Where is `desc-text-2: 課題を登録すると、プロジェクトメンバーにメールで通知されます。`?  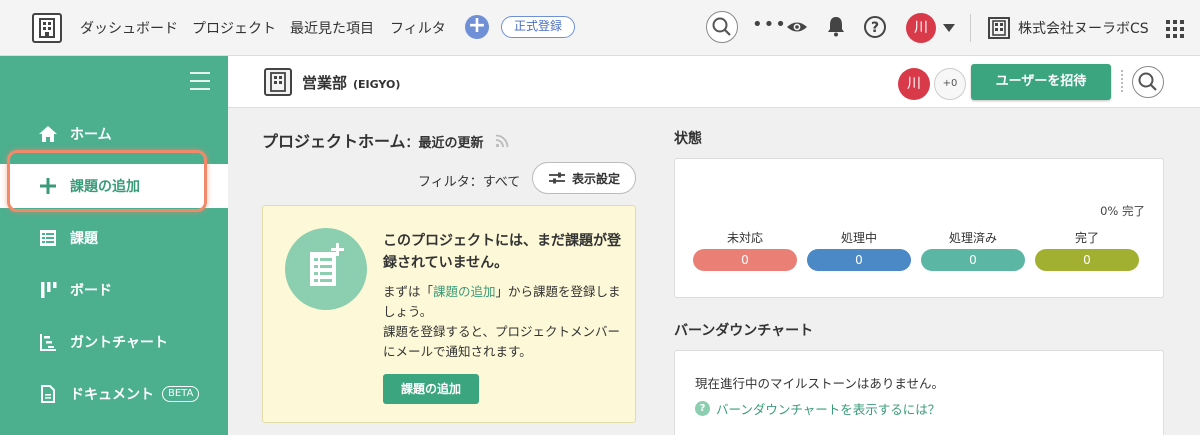 desc-text-2: 課題を登録すると、プロジェクトメンバーにメールで通知されます。 is located at coordinates (502, 341).